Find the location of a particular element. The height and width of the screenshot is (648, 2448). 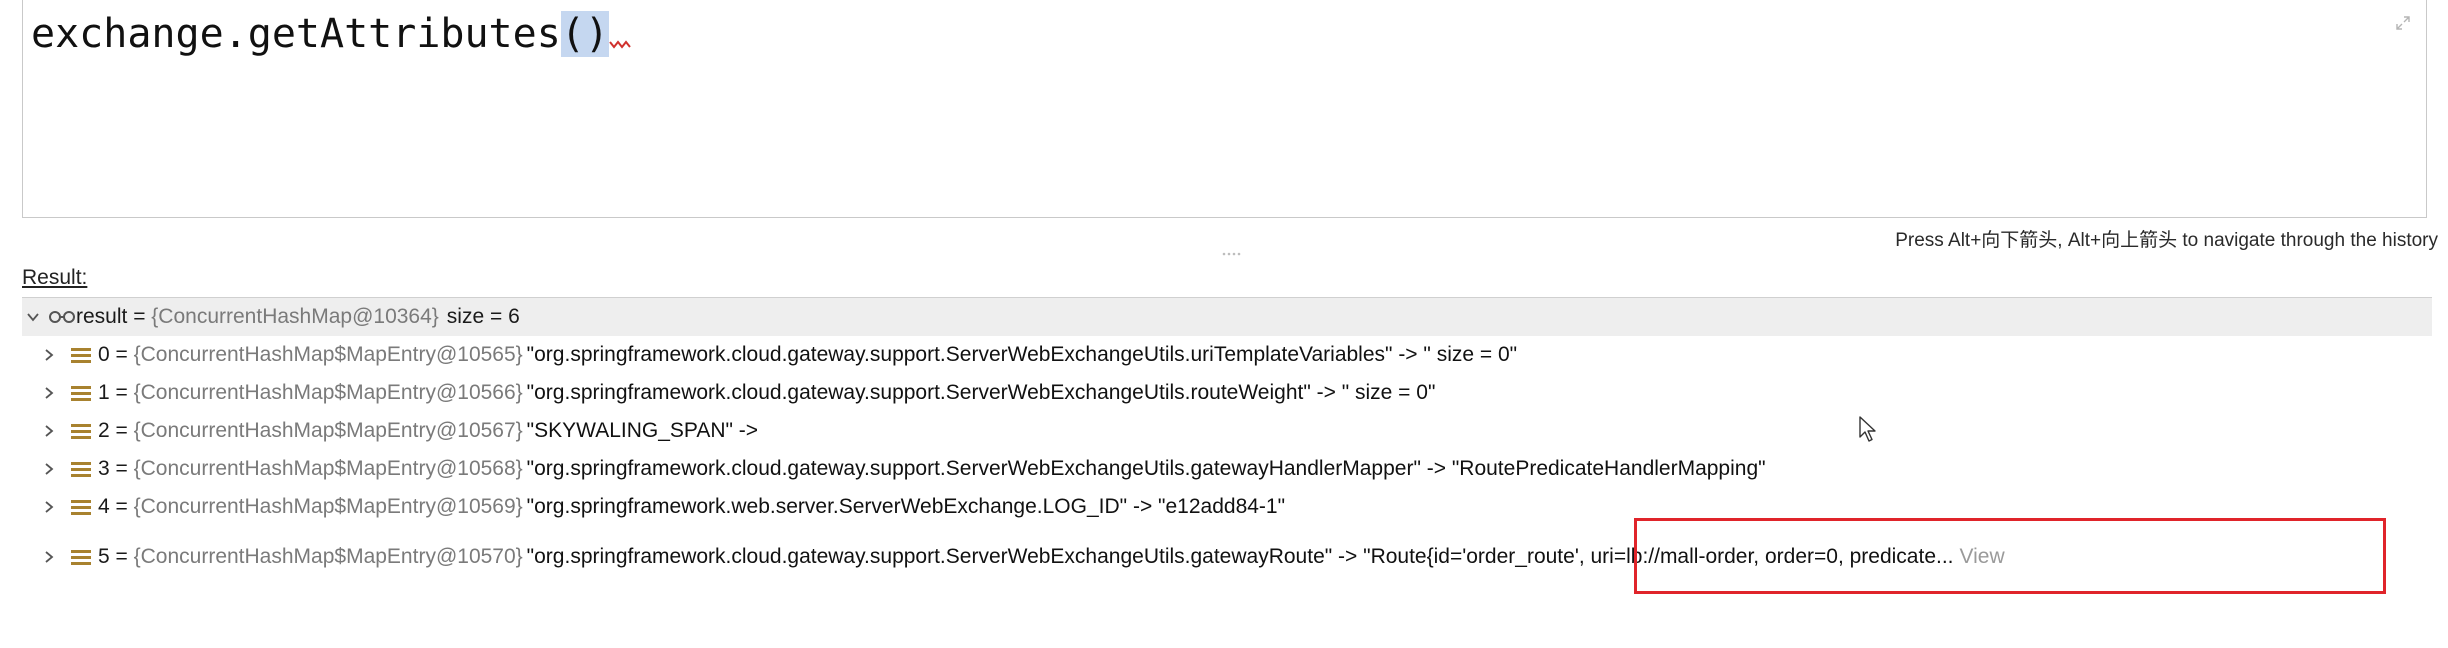

entry-index: 2 is located at coordinates (104, 430).